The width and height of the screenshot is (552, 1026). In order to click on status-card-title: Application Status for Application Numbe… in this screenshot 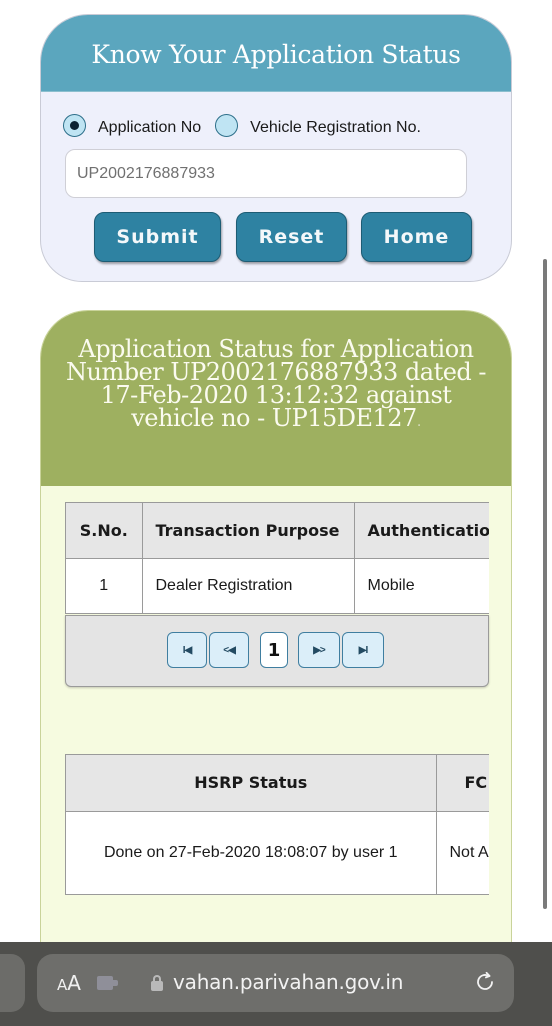, I will do `click(276, 384)`.